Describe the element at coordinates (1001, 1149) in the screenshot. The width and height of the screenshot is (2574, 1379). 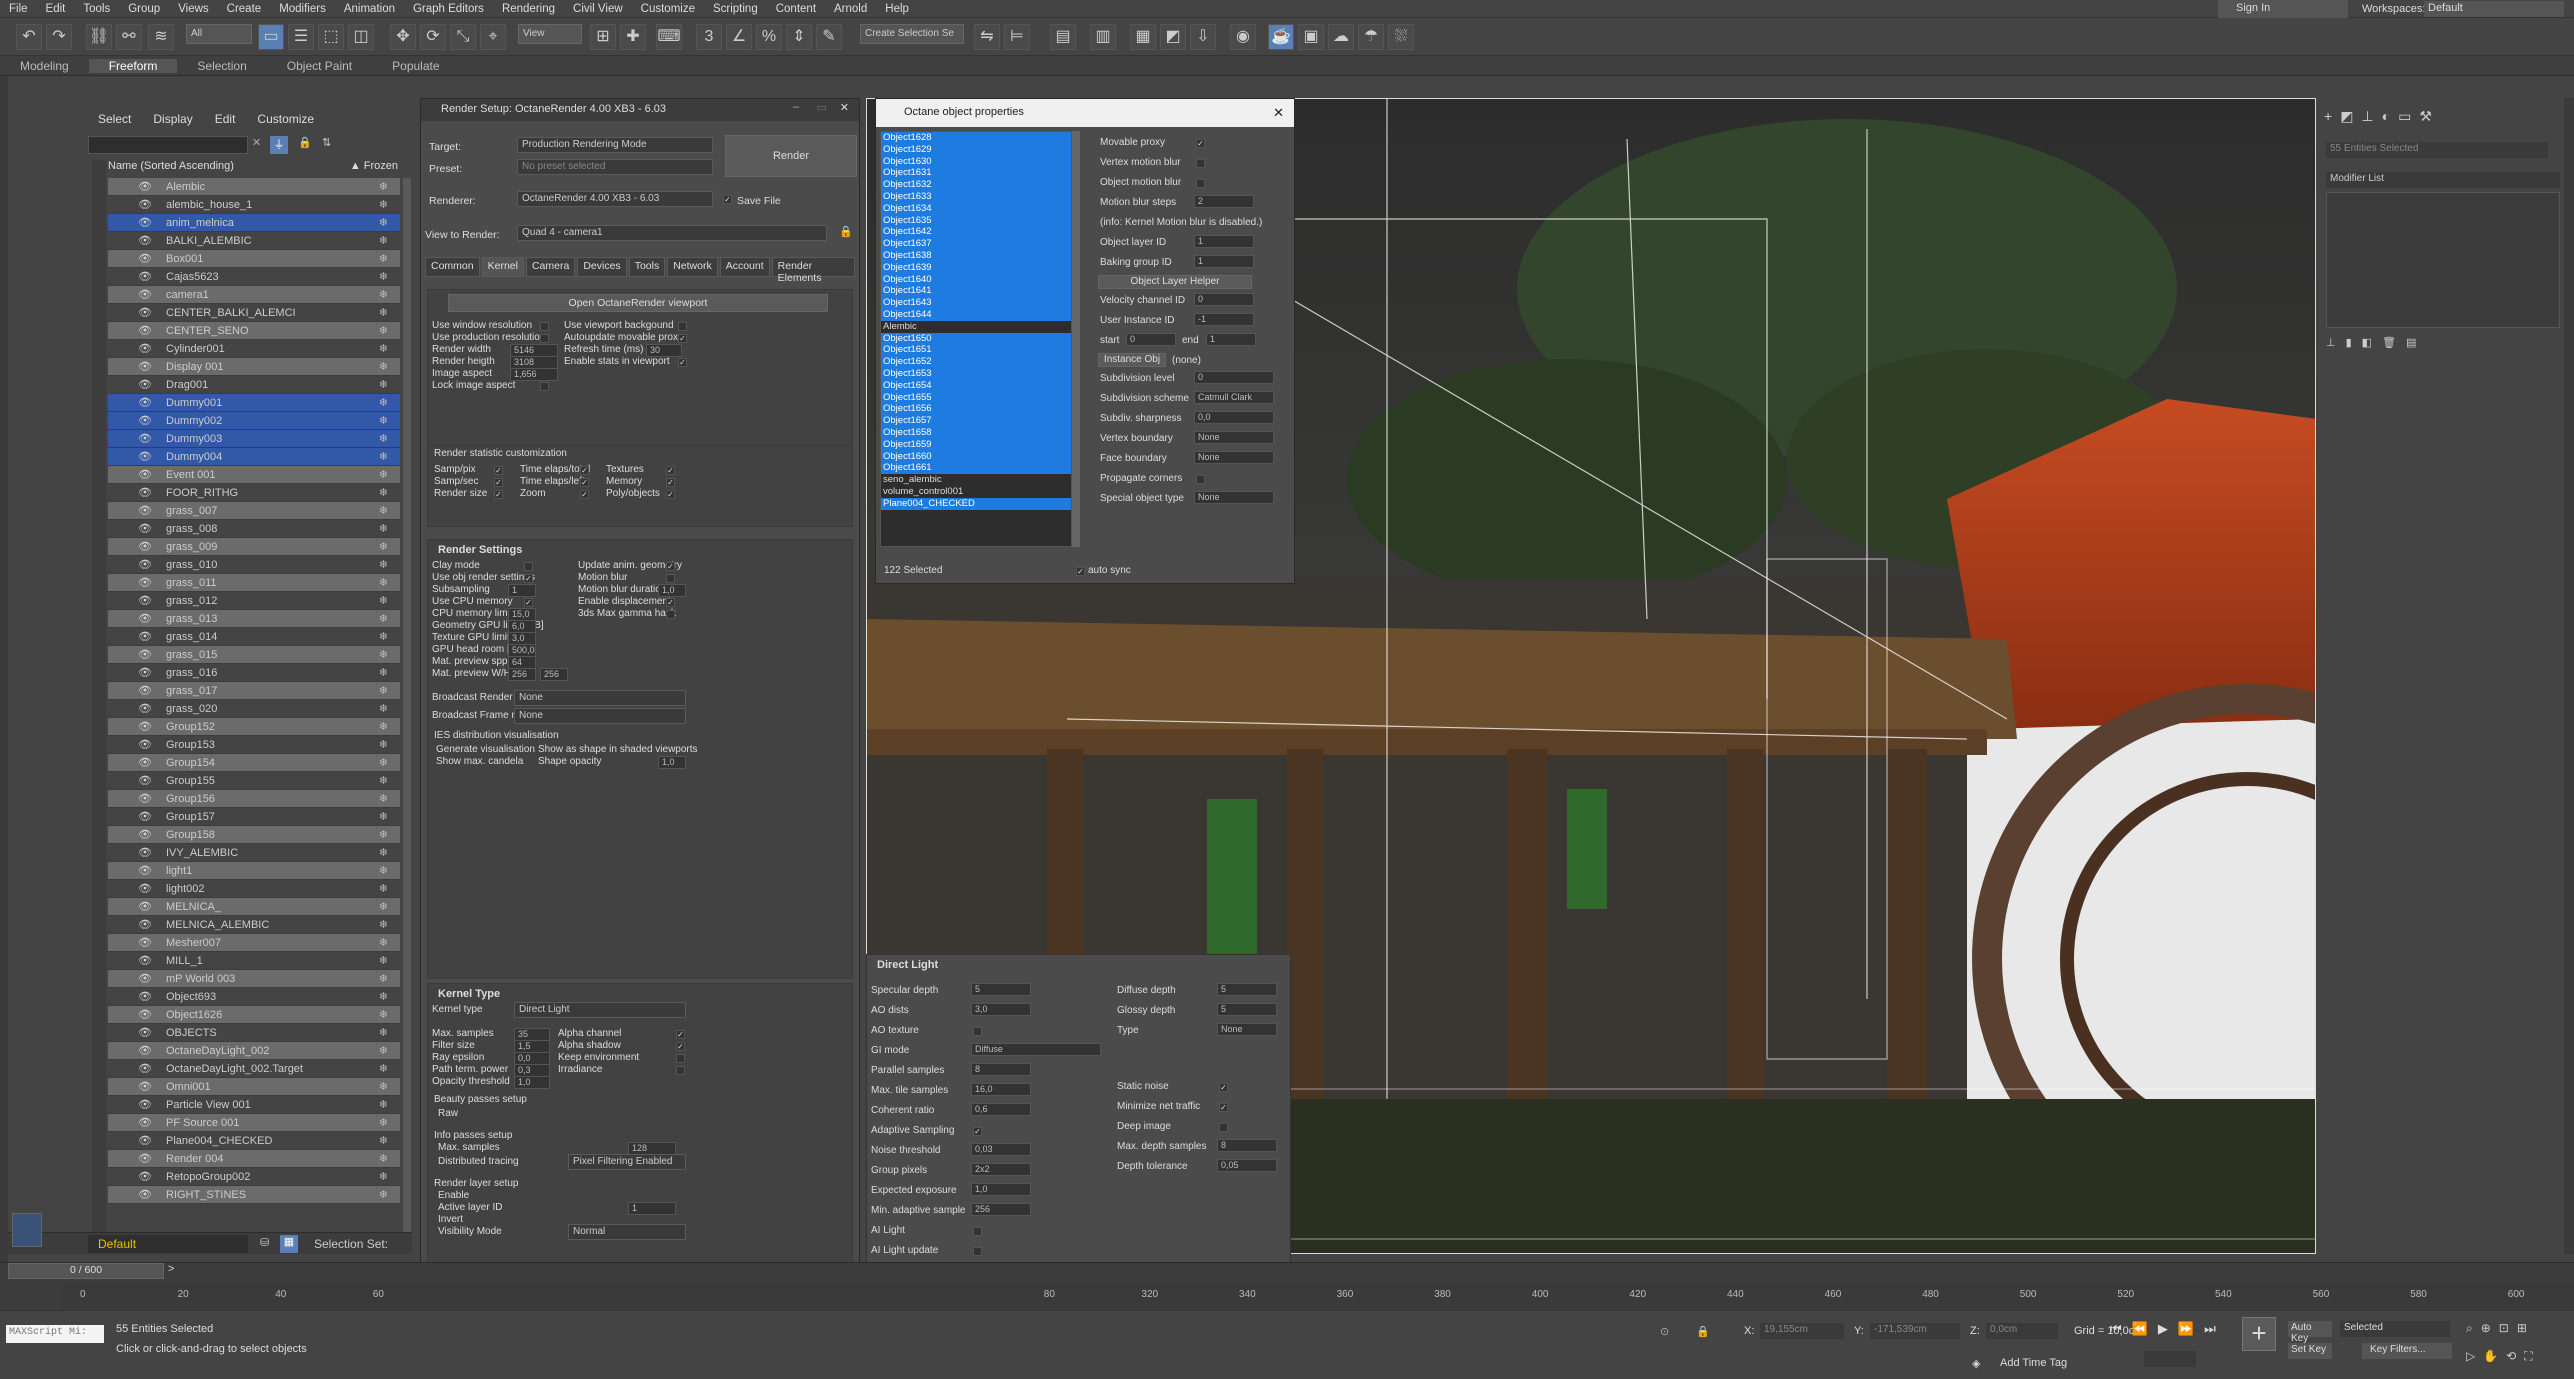
I see `direct-light-value: 0,03` at that location.